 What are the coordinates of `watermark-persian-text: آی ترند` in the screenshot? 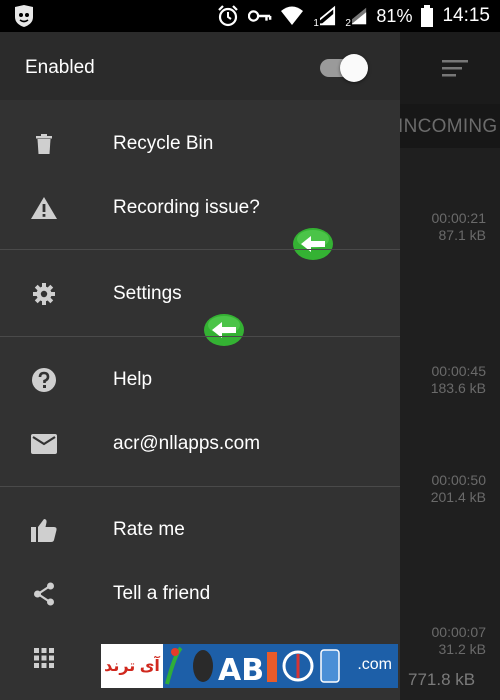 It's located at (132, 666).